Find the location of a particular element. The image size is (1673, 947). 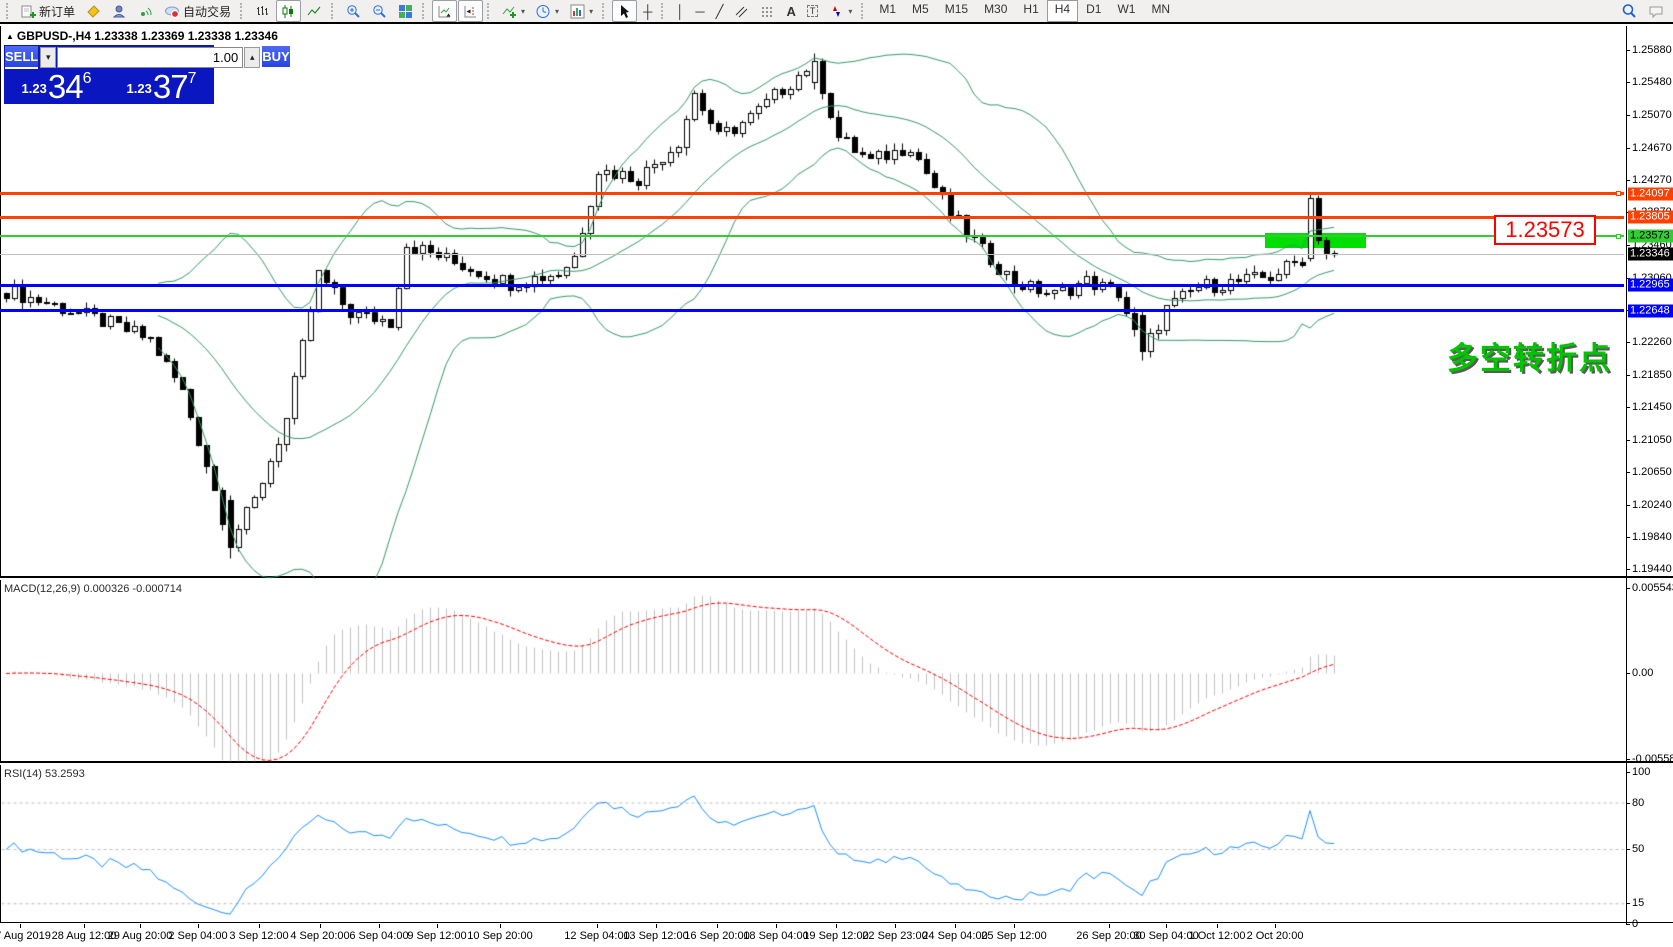

volume-increase-button: ▴ is located at coordinates (252, 57).